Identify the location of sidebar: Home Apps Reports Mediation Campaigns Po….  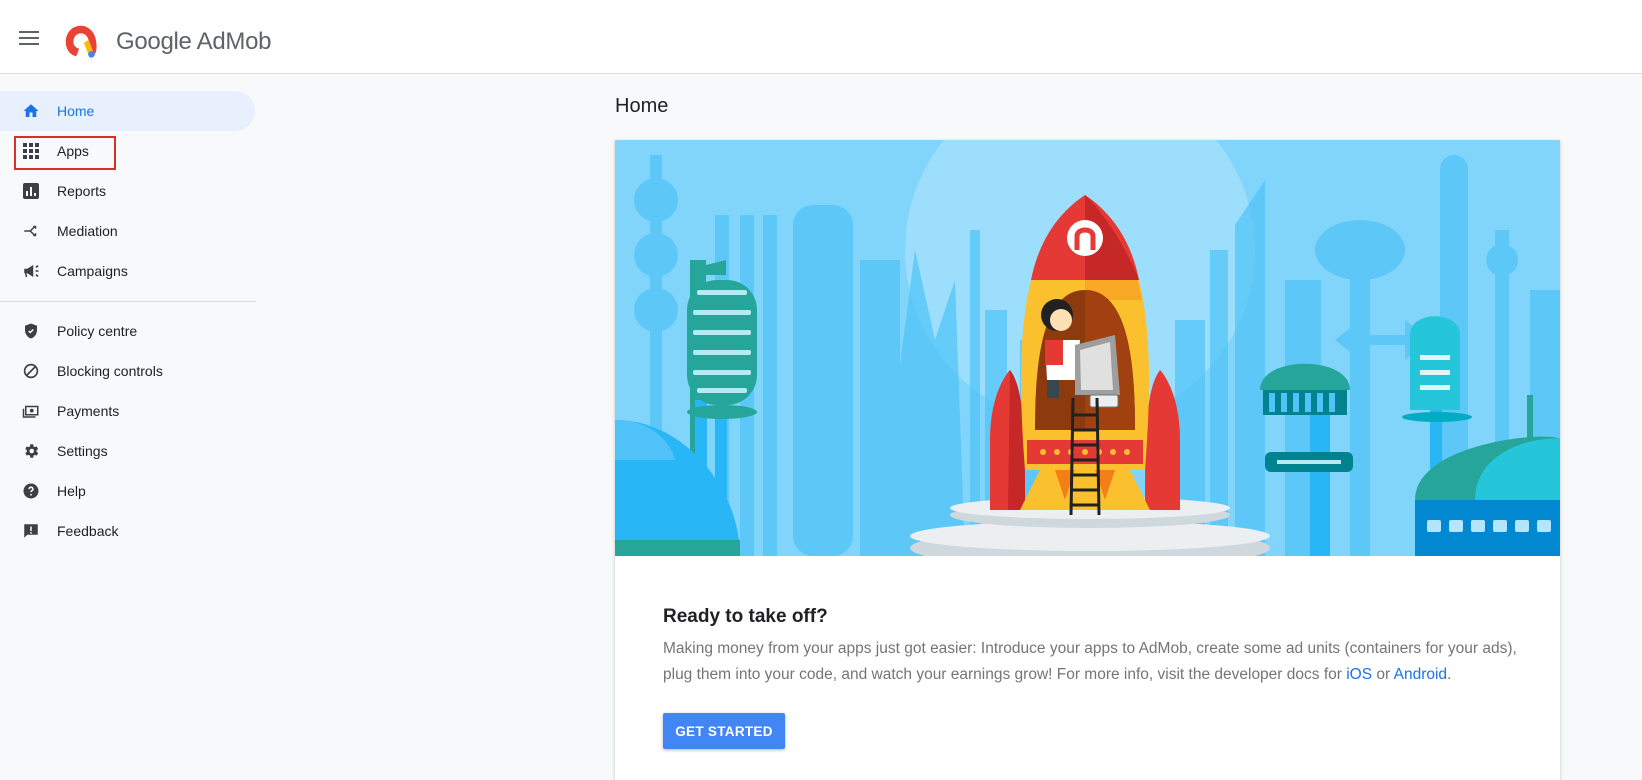
(128, 422).